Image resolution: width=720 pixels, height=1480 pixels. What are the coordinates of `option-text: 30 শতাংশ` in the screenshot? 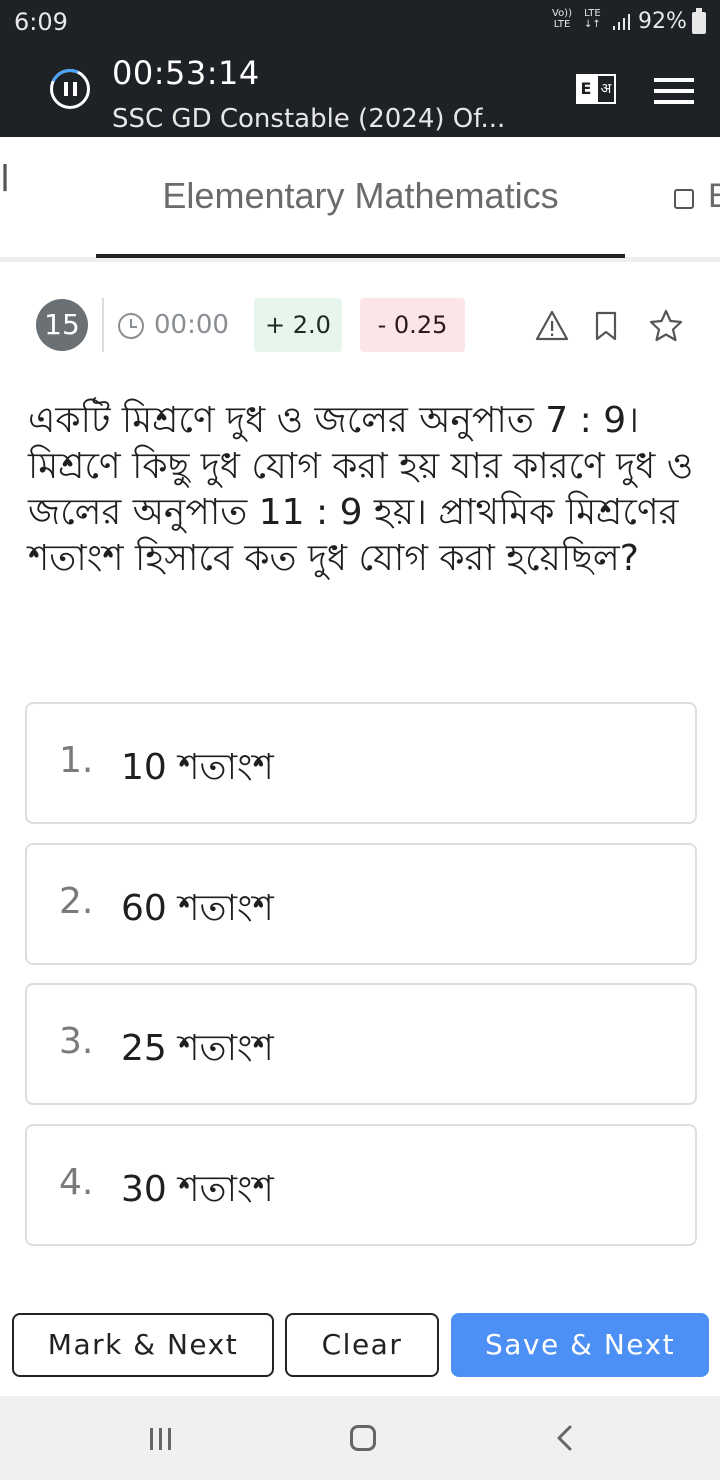 It's located at (197, 1189).